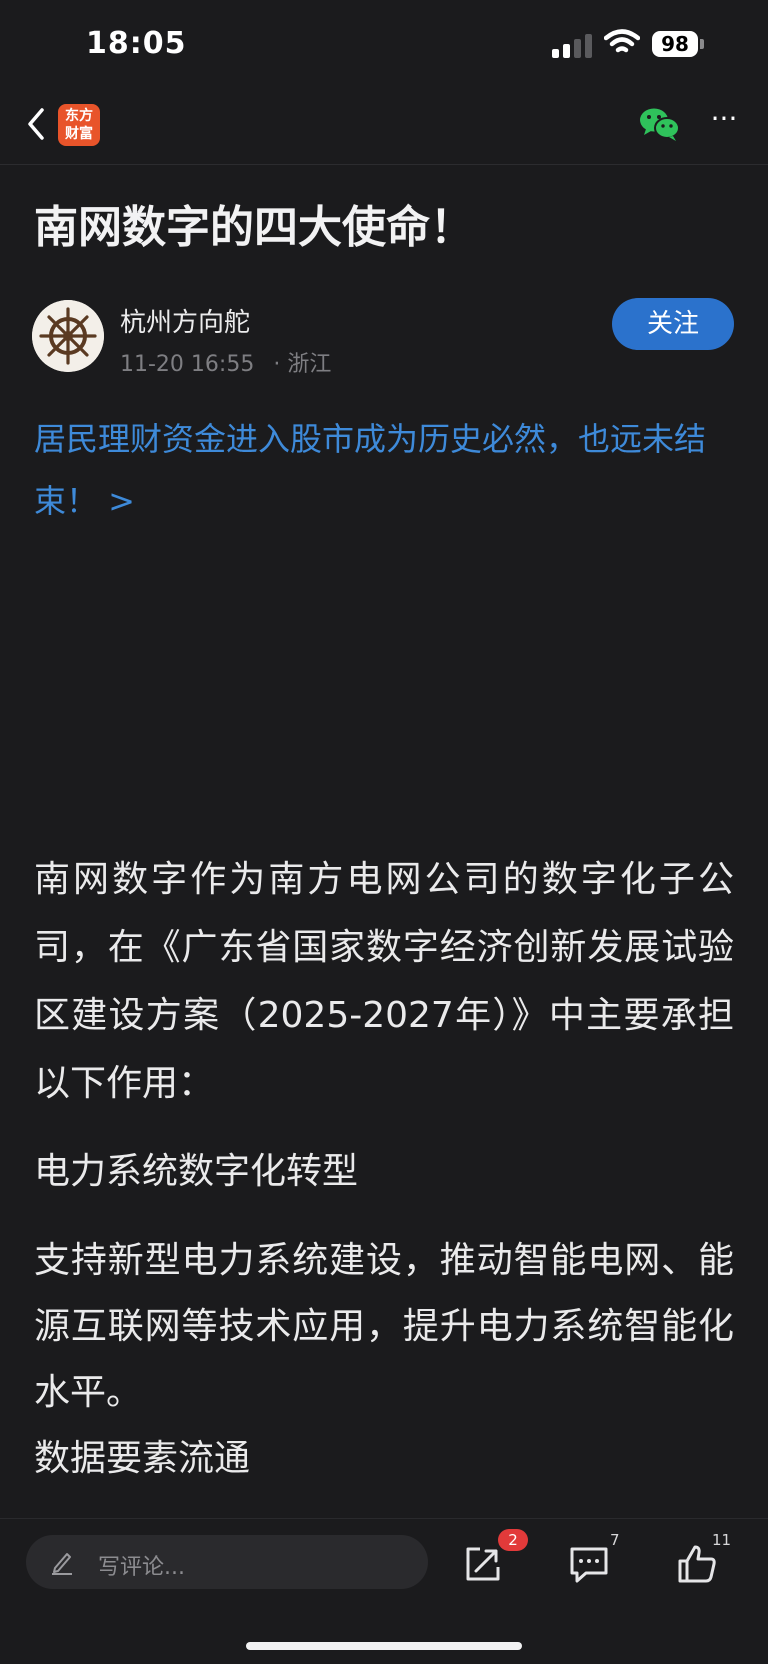 This screenshot has height=1664, width=768. Describe the element at coordinates (589, 1564) in the screenshot. I see `comment-icon` at that location.